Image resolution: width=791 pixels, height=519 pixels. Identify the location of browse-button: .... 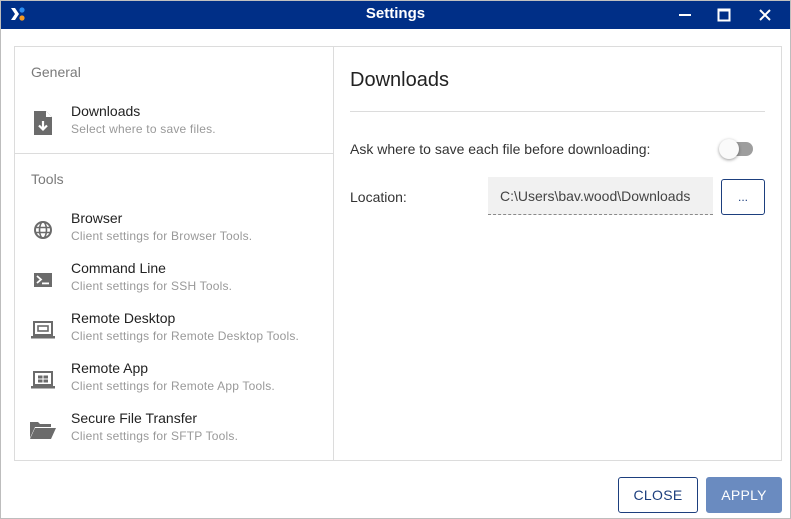
(743, 197).